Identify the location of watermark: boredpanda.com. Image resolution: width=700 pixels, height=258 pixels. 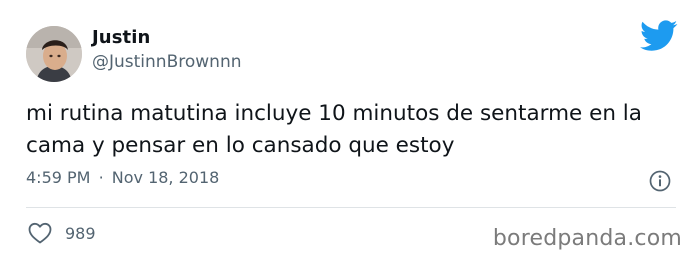
(587, 238).